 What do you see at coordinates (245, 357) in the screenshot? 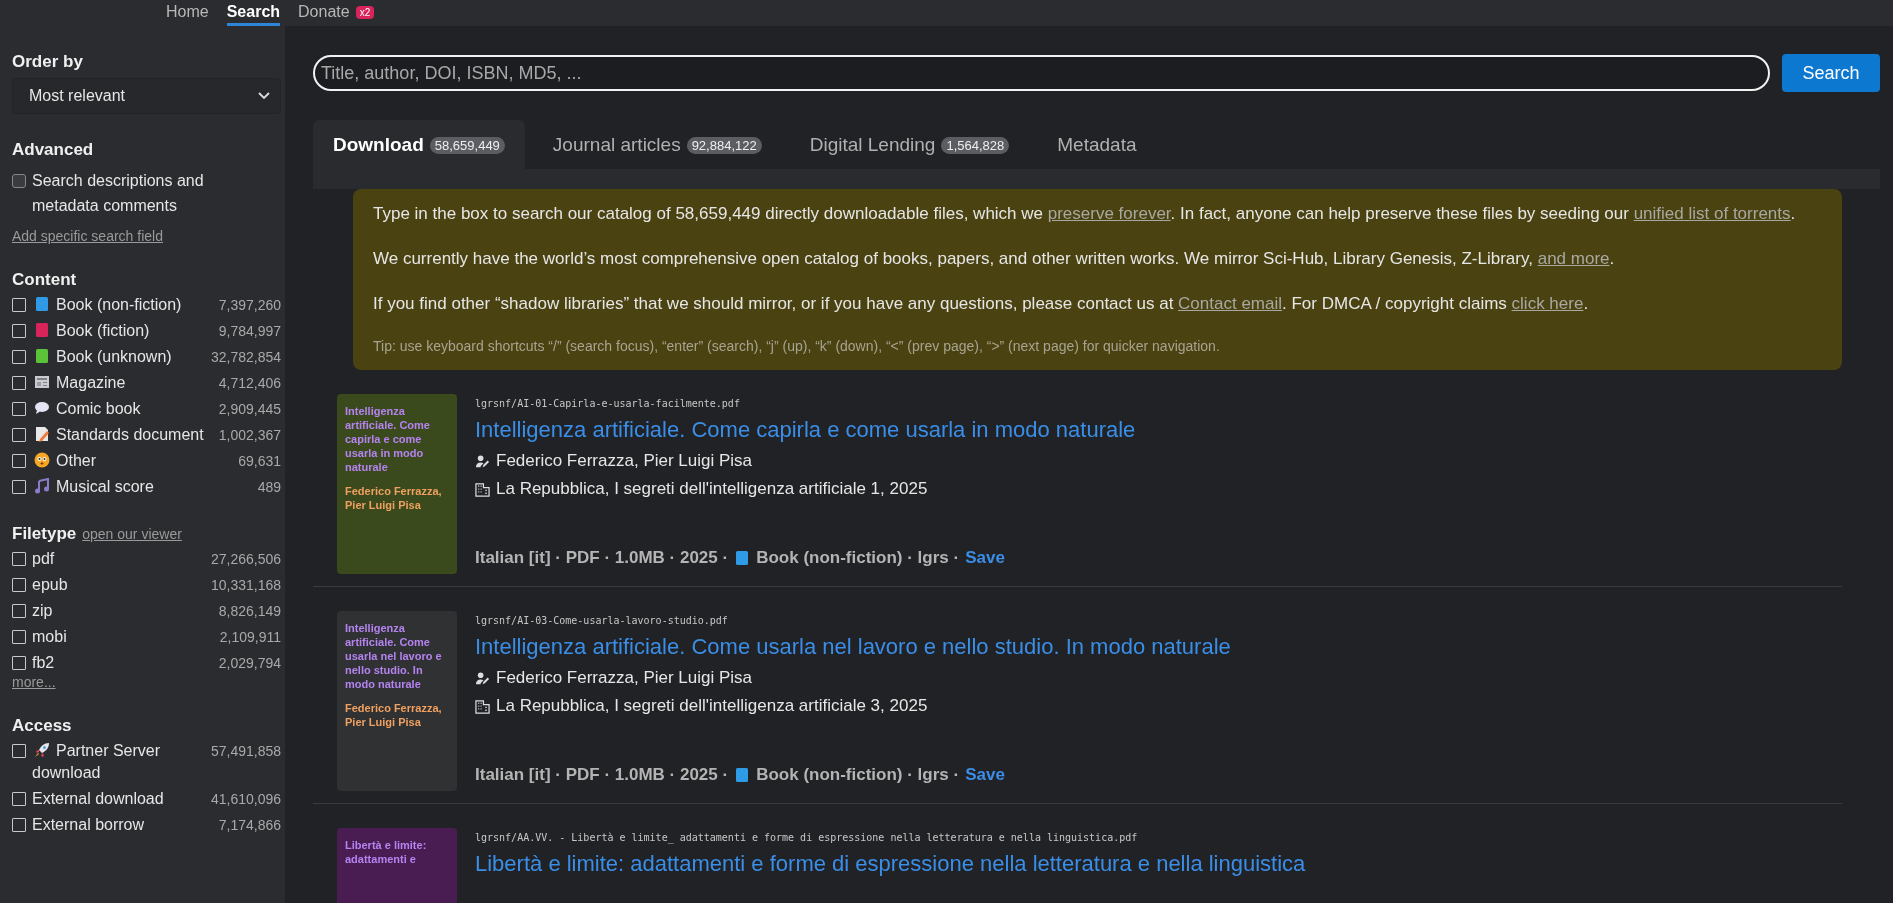
I see `filter-count: 32,782,854` at bounding box center [245, 357].